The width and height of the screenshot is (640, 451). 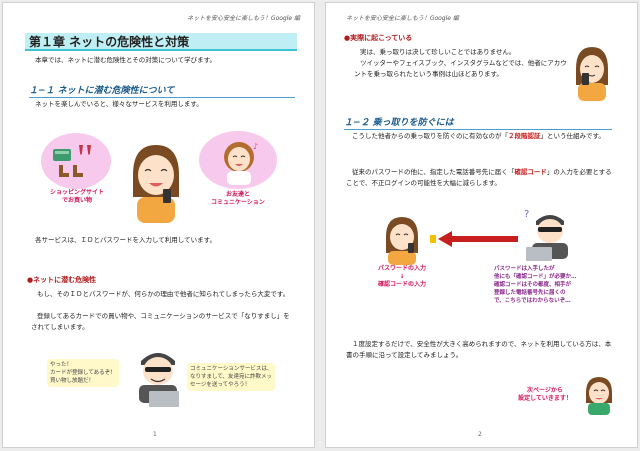 I want to click on thief-speech-line2: カードが登録してあるぞ！, so click(x=83, y=373).